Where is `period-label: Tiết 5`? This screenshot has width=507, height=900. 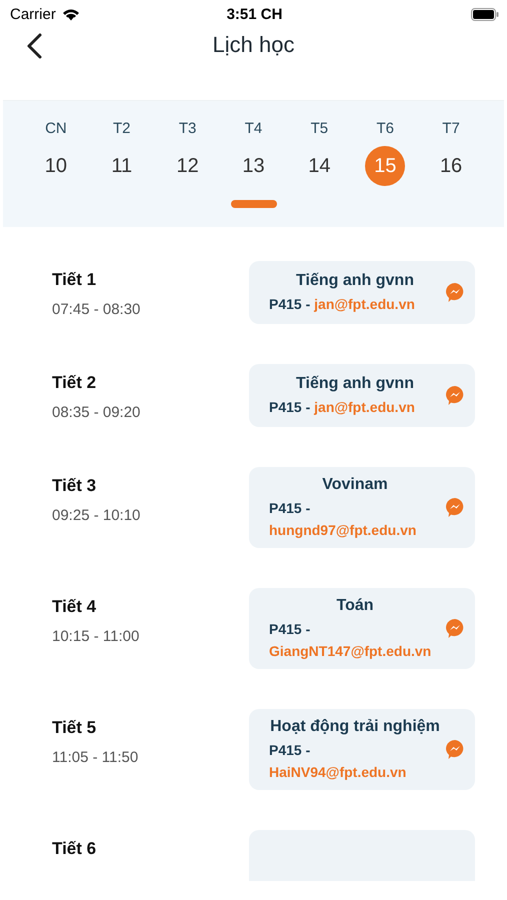 period-label: Tiết 5 is located at coordinates (75, 728).